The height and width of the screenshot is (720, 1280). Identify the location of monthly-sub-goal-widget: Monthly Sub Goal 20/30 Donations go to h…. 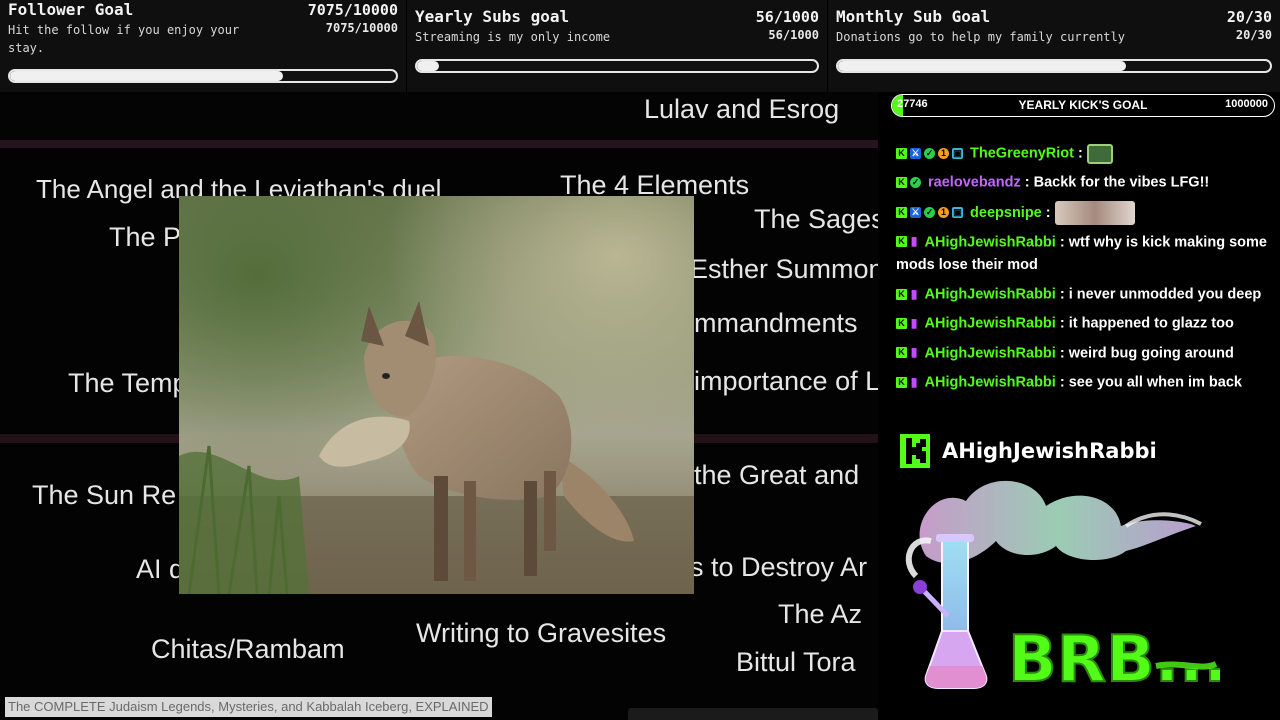
(1054, 46).